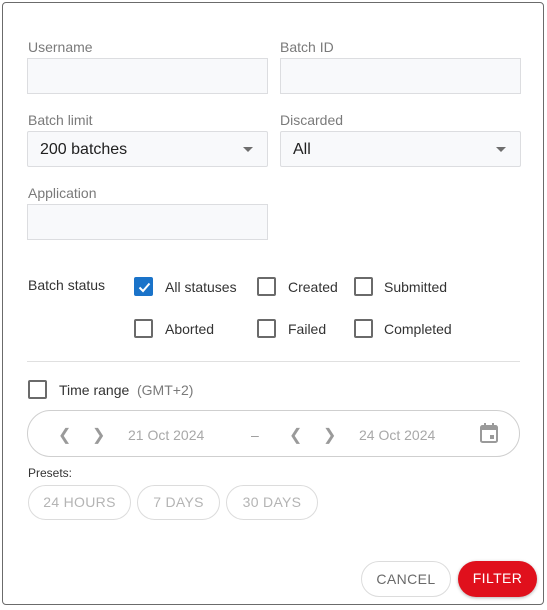 This screenshot has width=547, height=610. What do you see at coordinates (397, 435) in the screenshot?
I see `end-date: 24 Oct 2024` at bounding box center [397, 435].